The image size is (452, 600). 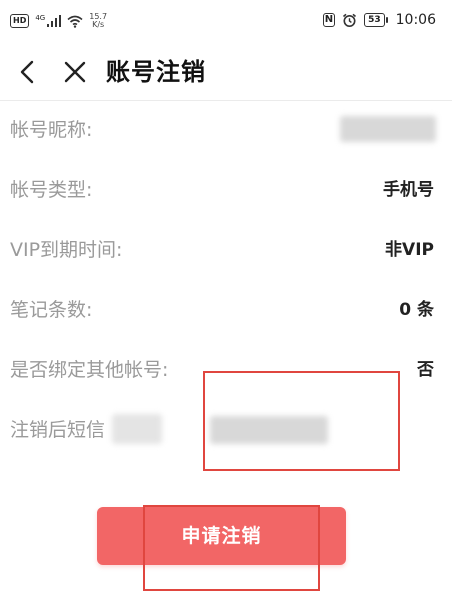 I want to click on page-title: 账号注销, so click(x=156, y=72).